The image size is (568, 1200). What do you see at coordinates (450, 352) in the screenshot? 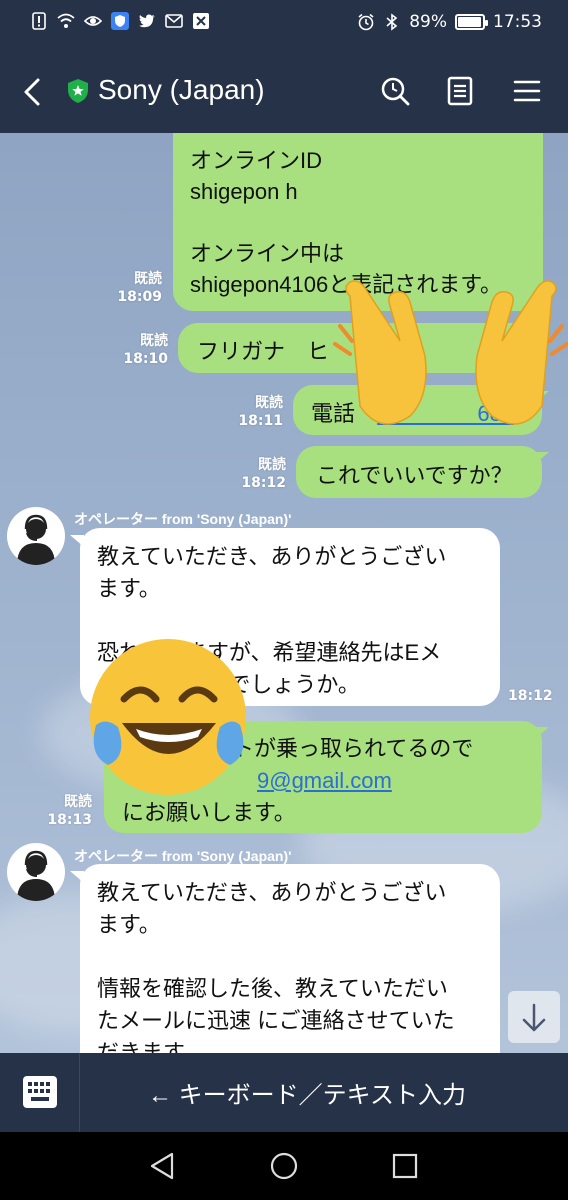
I see `raised-hands-emoji-icon` at bounding box center [450, 352].